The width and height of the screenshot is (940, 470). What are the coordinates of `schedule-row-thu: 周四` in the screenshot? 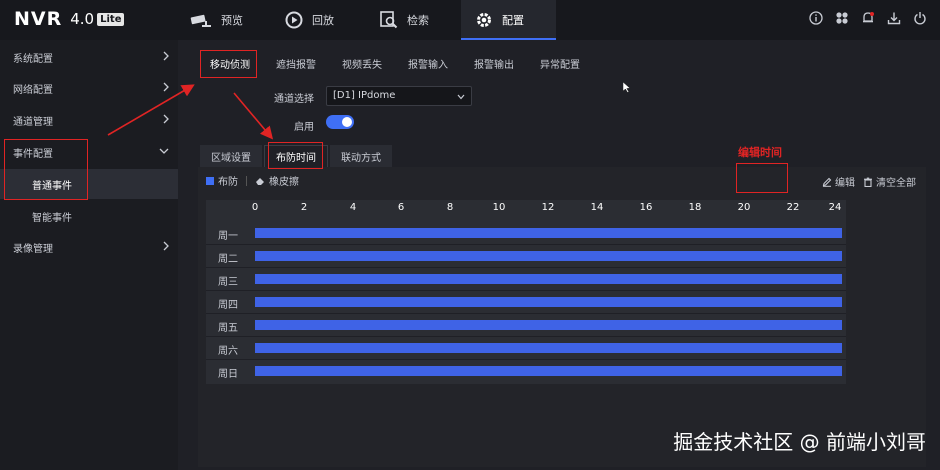 It's located at (526, 302).